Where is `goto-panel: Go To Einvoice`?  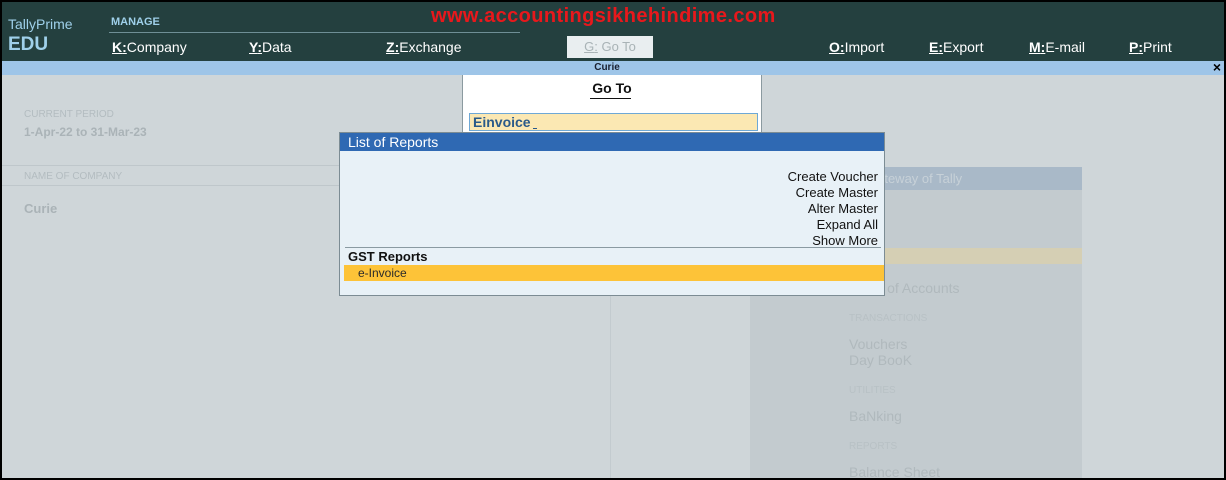 goto-panel: Go To Einvoice is located at coordinates (612, 106).